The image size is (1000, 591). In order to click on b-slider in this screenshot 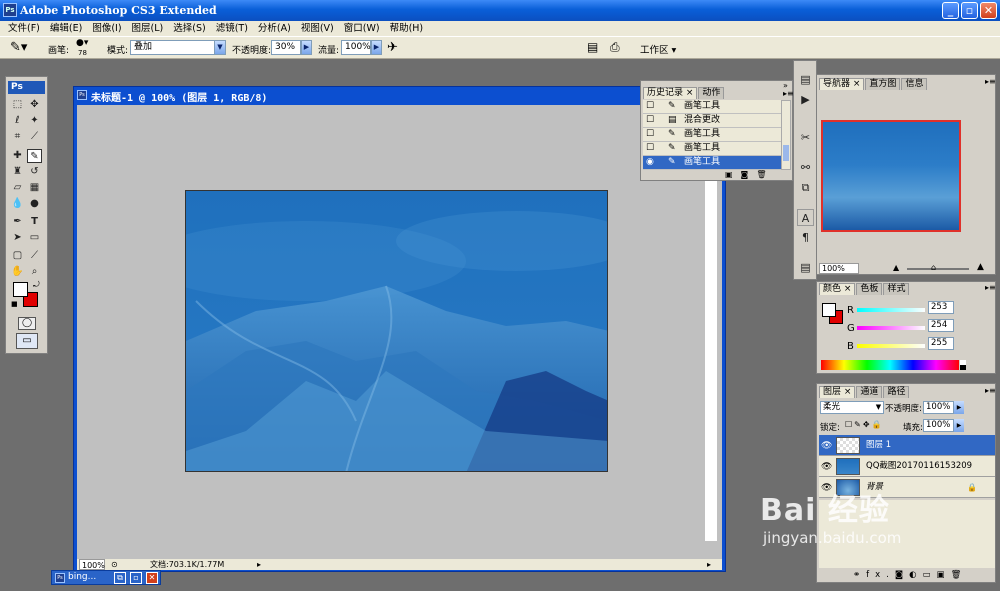, I will do `click(891, 346)`.